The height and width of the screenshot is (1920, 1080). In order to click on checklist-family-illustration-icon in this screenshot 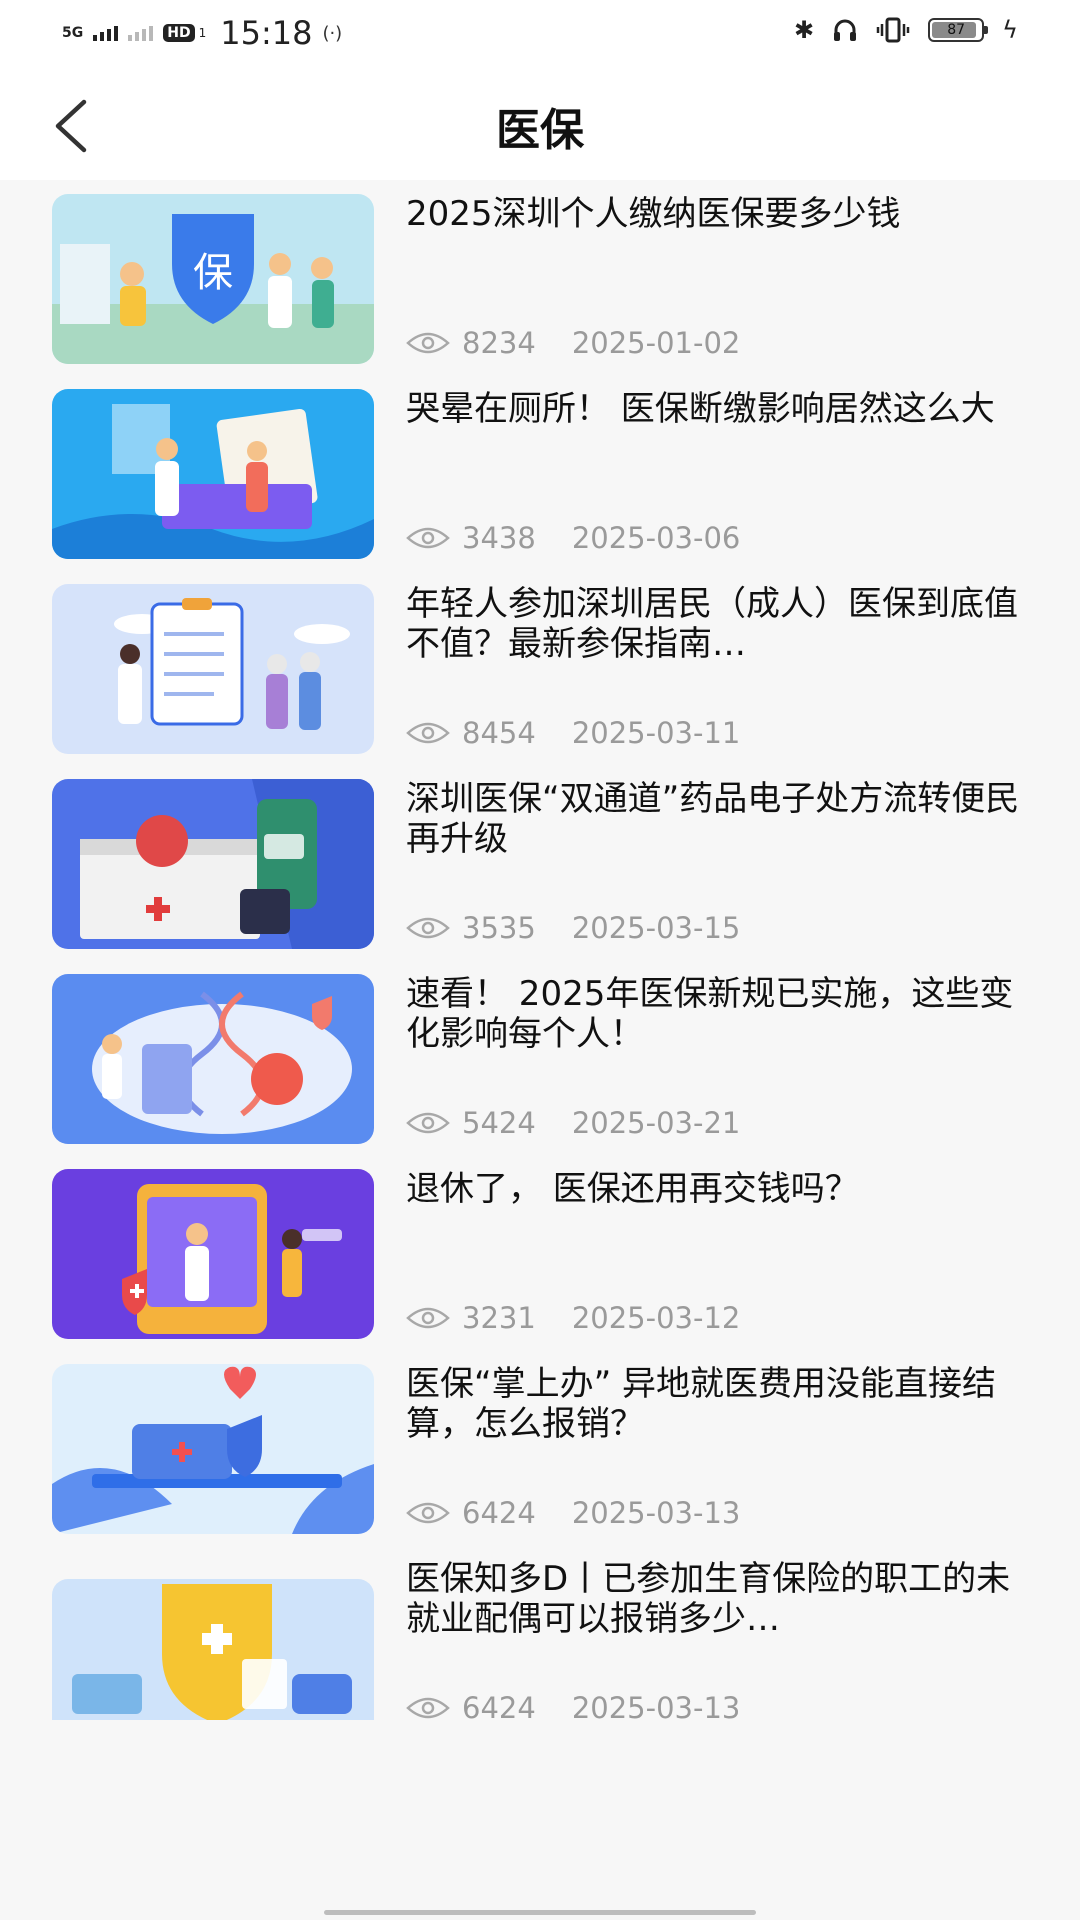, I will do `click(213, 669)`.